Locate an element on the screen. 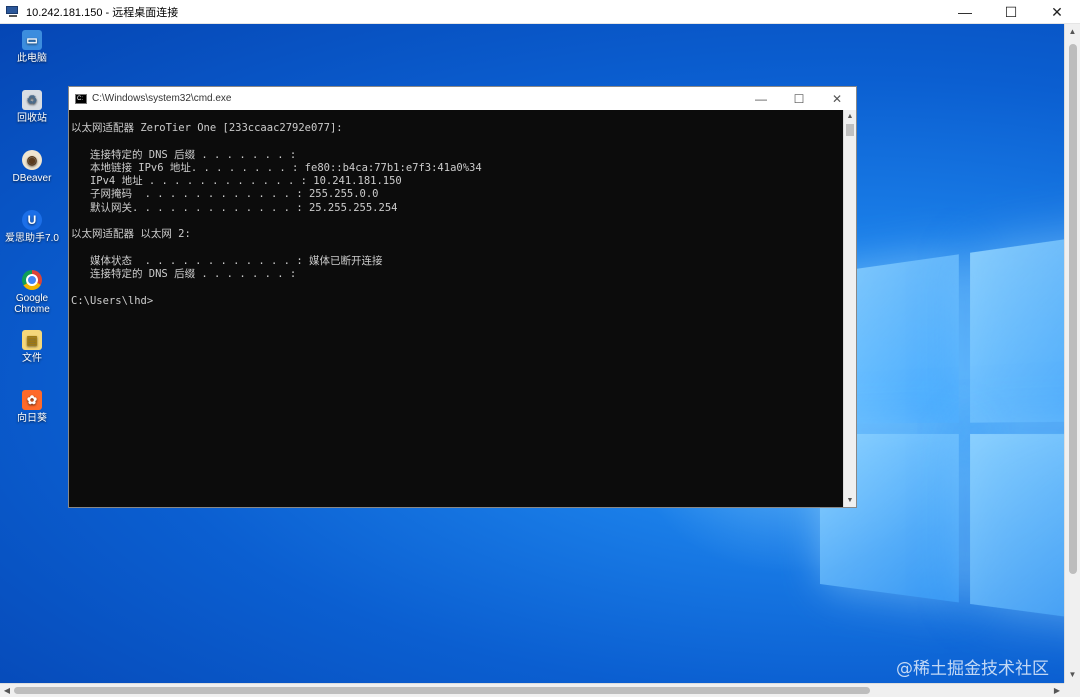 This screenshot has width=1080, height=698. rdp-minimize-button: — is located at coordinates (965, 12).